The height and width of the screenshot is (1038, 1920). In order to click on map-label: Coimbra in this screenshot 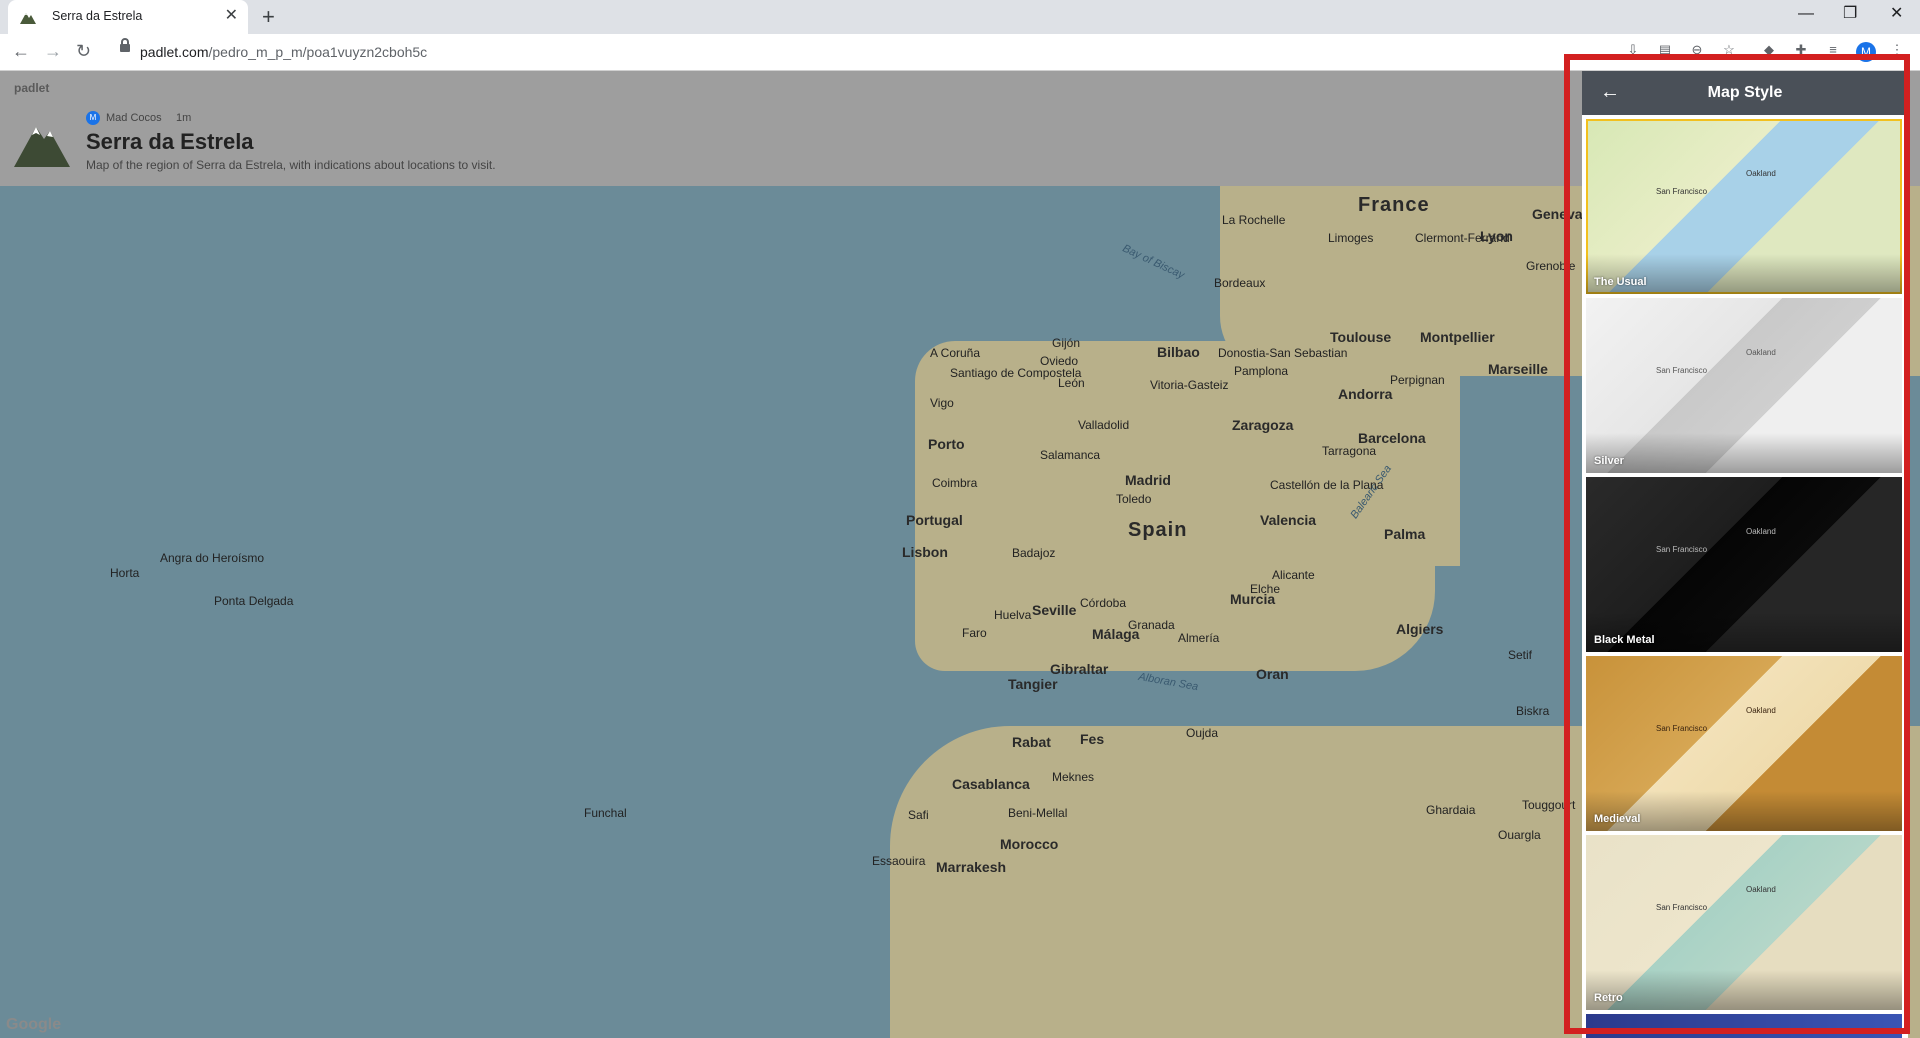, I will do `click(955, 483)`.